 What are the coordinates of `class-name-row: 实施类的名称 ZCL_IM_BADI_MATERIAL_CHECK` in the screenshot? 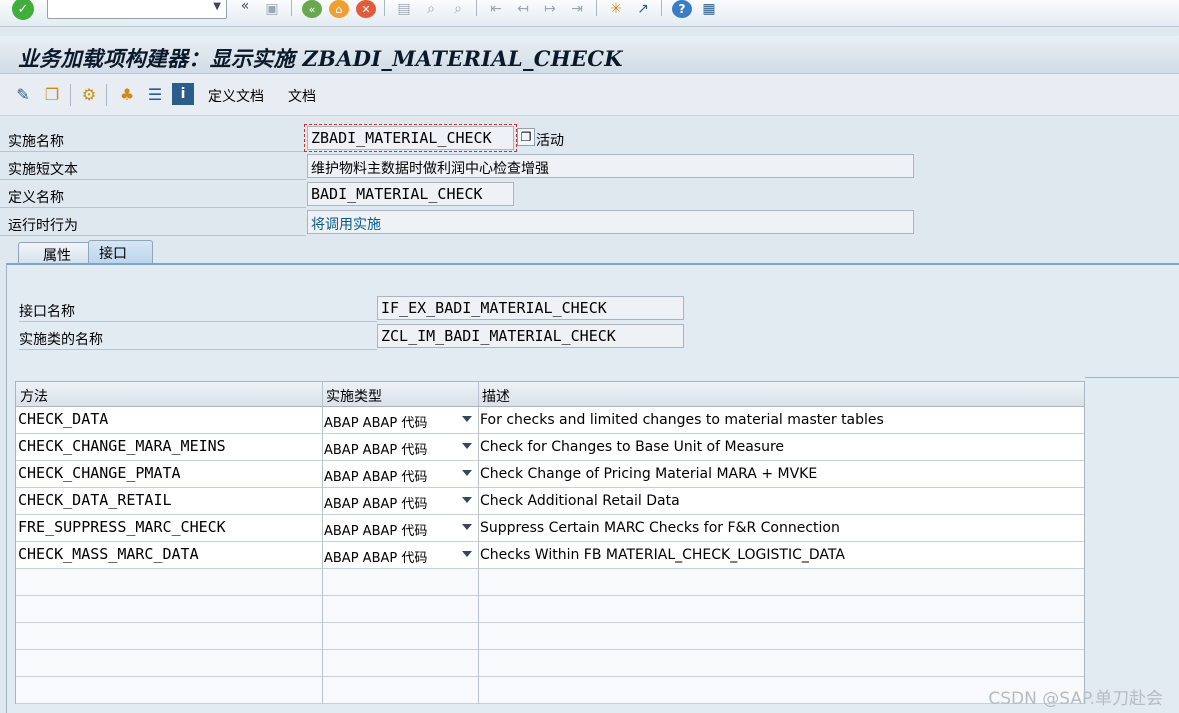 It's located at (599, 336).